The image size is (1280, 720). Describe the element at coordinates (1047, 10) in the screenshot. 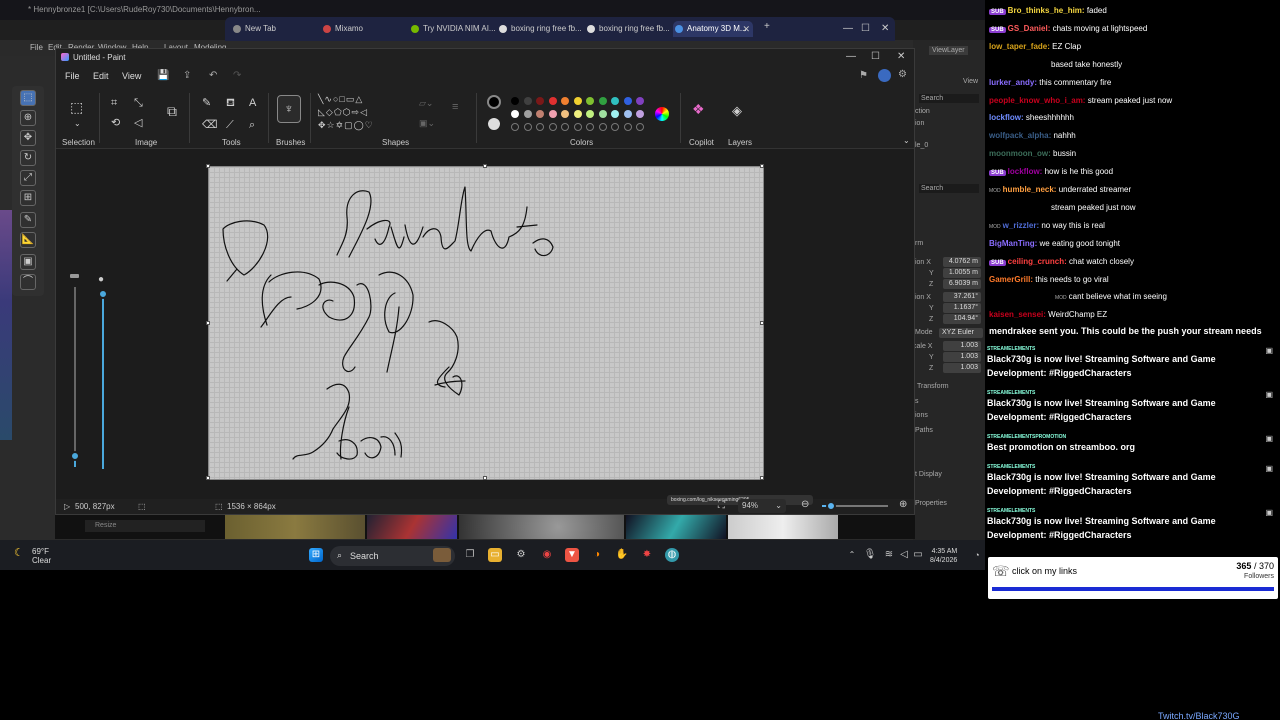

I see `chat-username: Bro_thinks_he_him:` at that location.